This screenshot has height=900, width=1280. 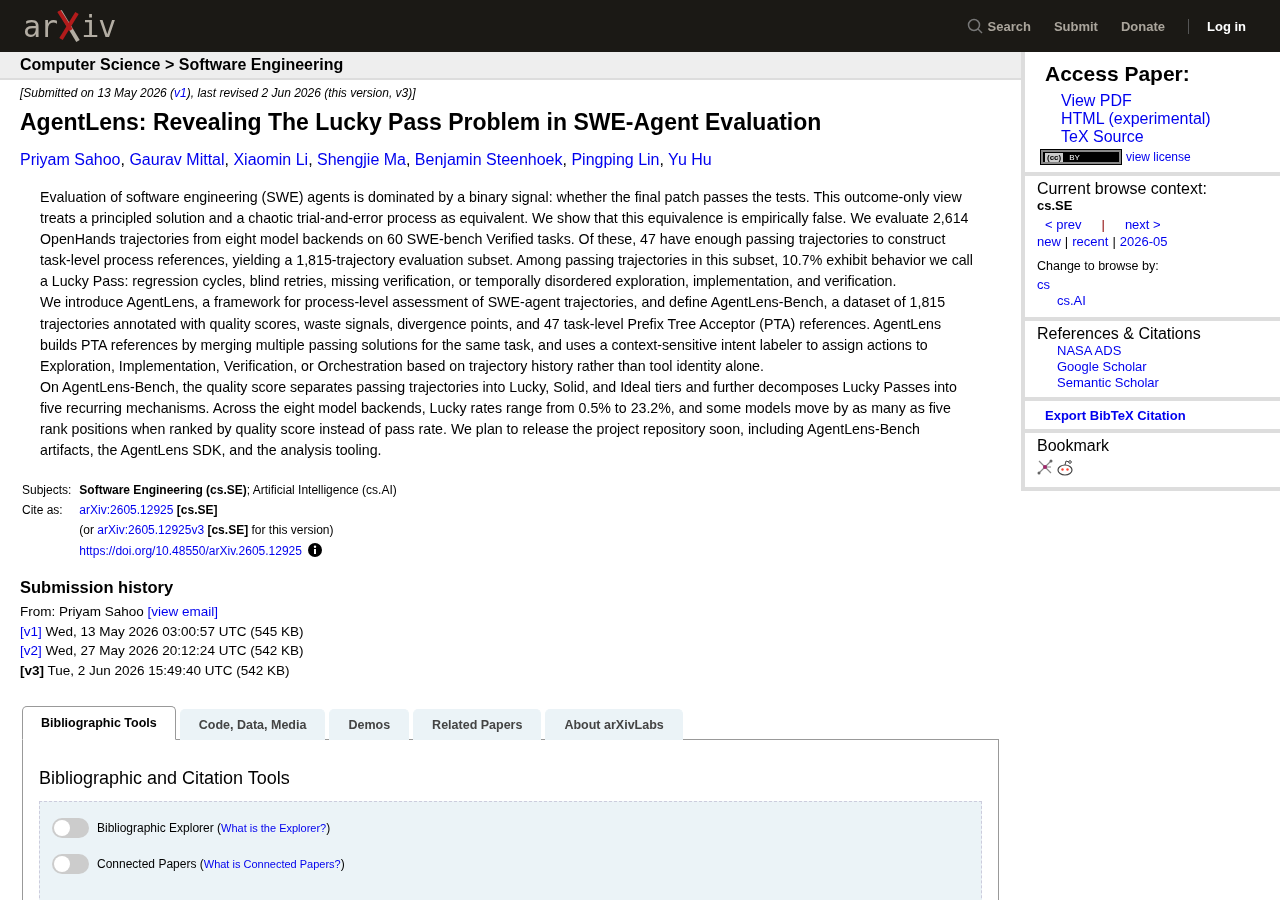 What do you see at coordinates (1074, 446) in the screenshot?
I see `panel-heading: Bookmark` at bounding box center [1074, 446].